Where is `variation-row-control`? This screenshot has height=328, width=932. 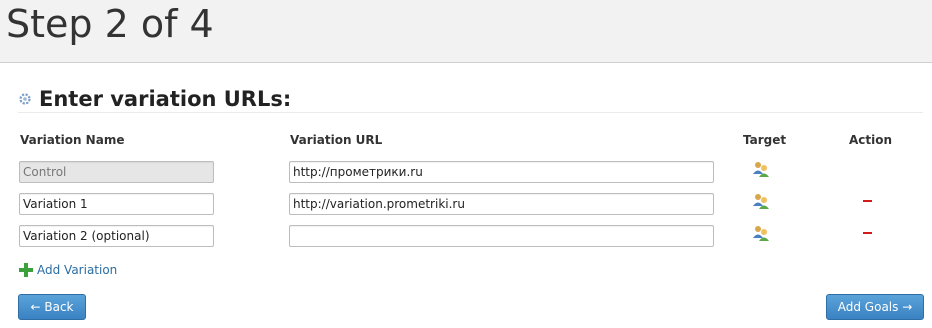 variation-row-control is located at coordinates (466, 173).